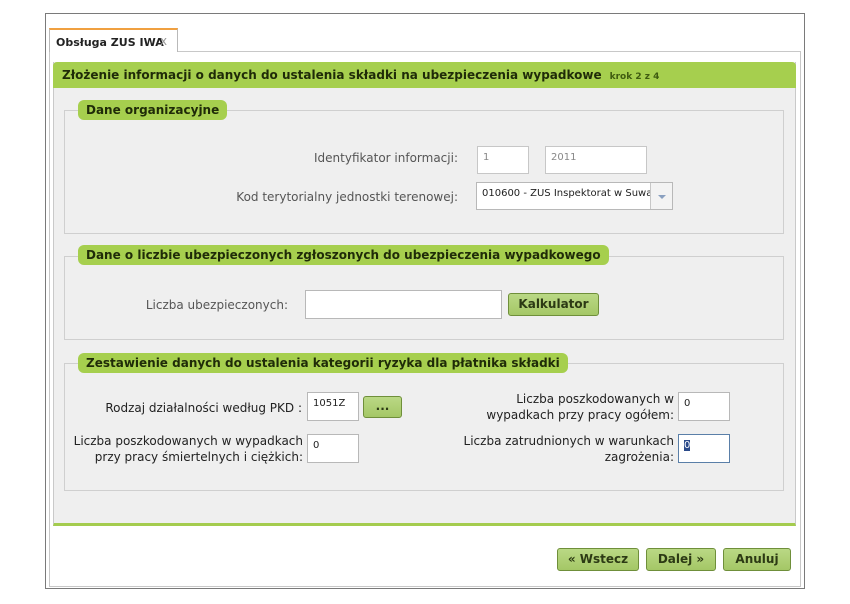 The width and height of the screenshot is (850, 604). I want to click on year-input: 2011, so click(596, 160).